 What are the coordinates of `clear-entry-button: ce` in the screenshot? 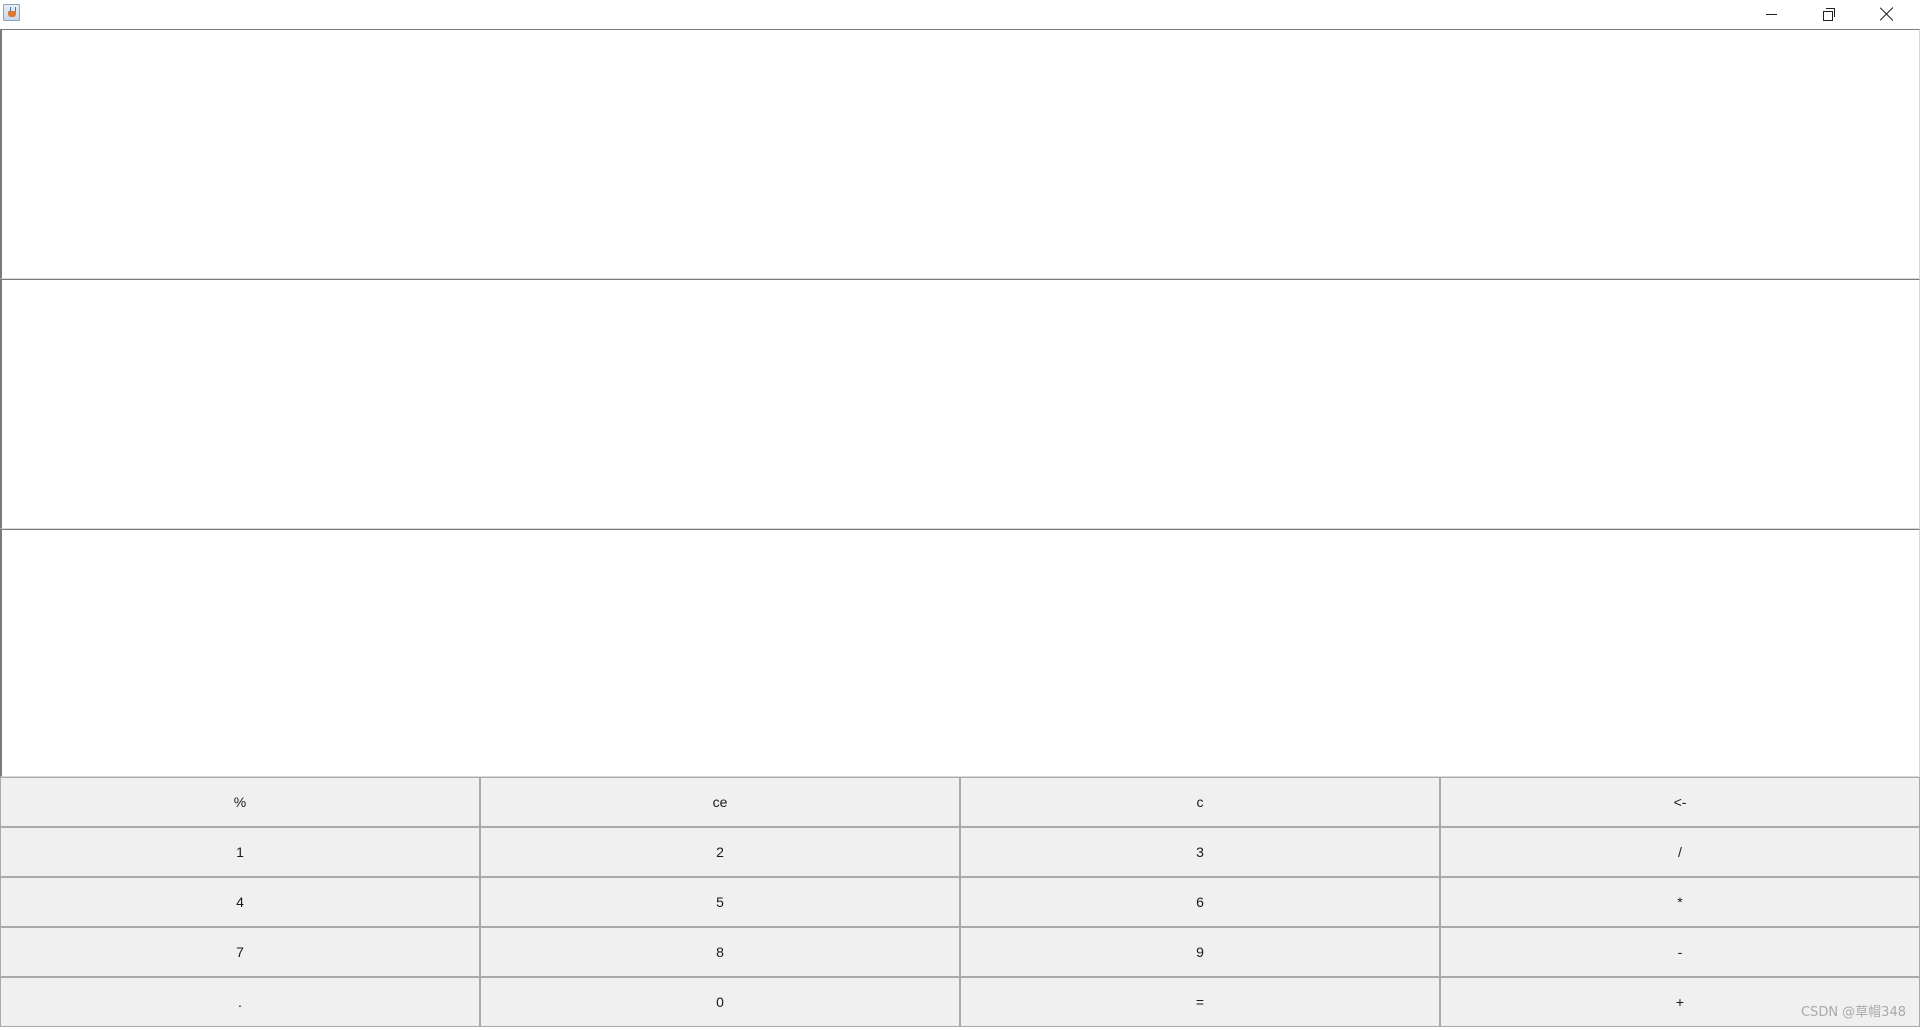 It's located at (720, 802).